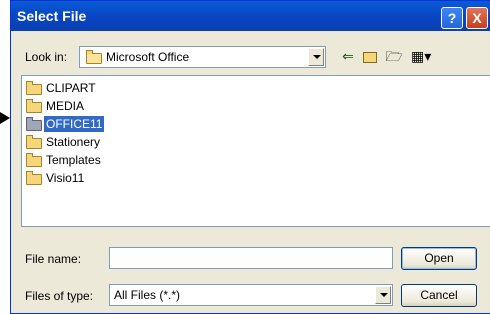 This screenshot has width=490, height=314. What do you see at coordinates (46, 57) in the screenshot?
I see `look-in-label: Look in:` at bounding box center [46, 57].